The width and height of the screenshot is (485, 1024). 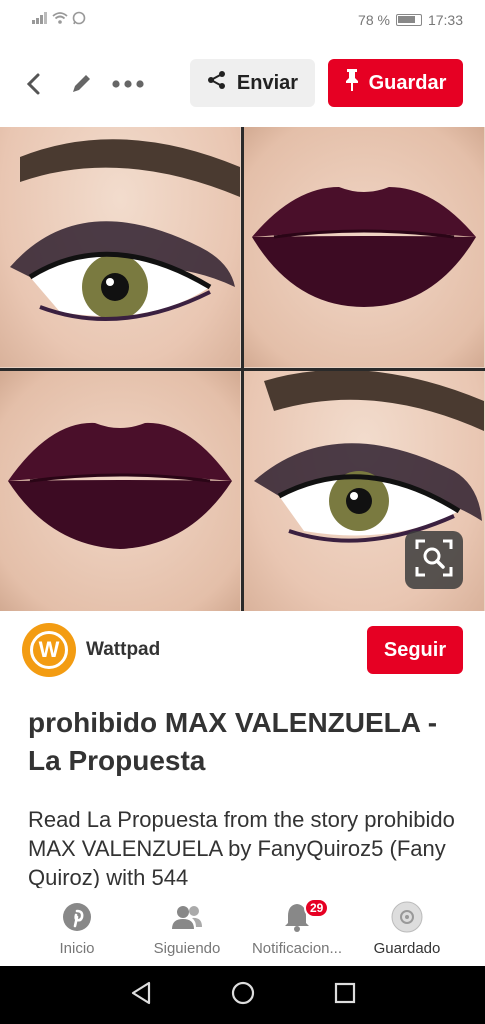 I want to click on back-triangle-icon, so click(x=141, y=995).